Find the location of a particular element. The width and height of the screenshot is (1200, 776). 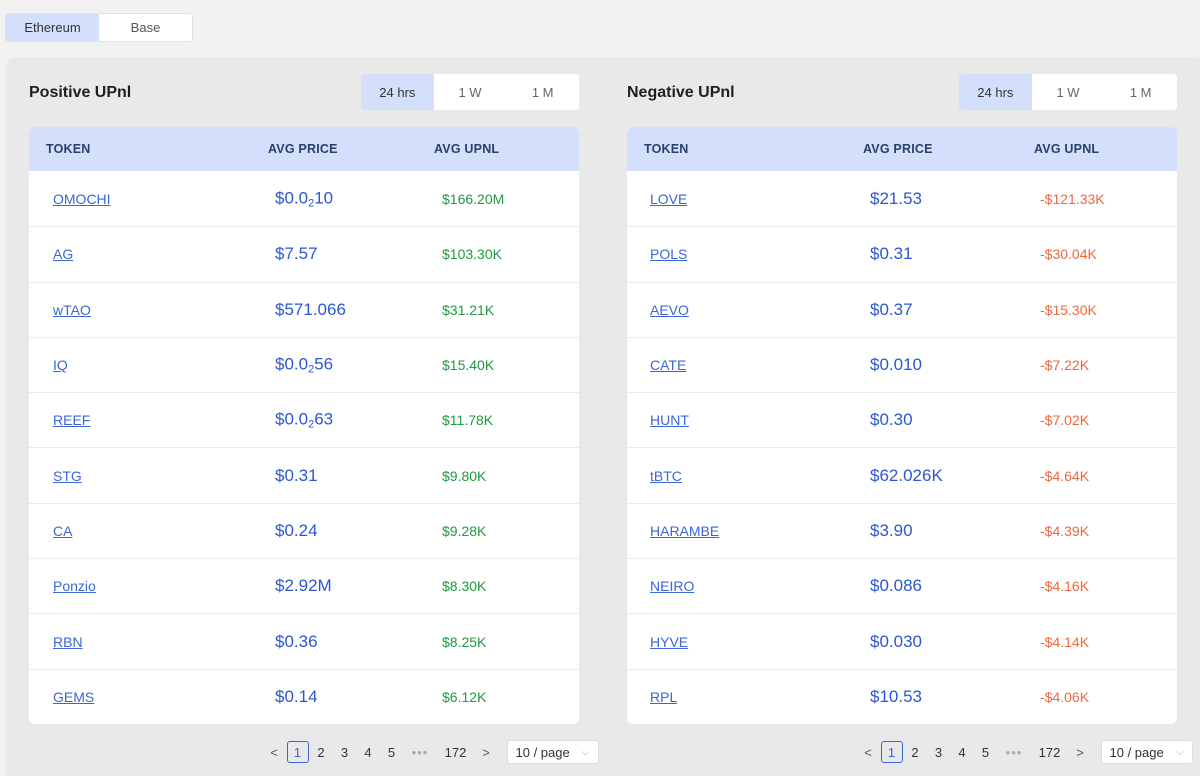

avg-price: $0.0263 is located at coordinates (304, 420).